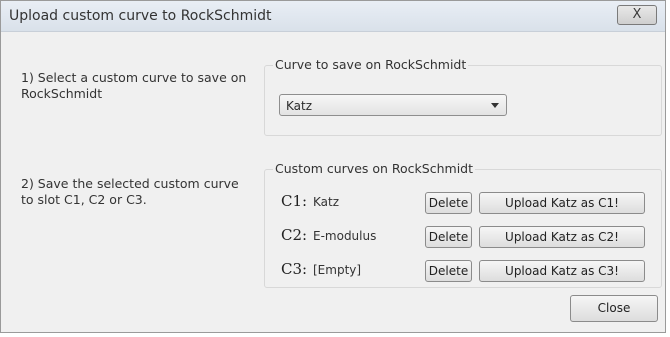 This screenshot has height=337, width=670. What do you see at coordinates (337, 270) in the screenshot?
I see `slot-curve-c3: [Empty]` at bounding box center [337, 270].